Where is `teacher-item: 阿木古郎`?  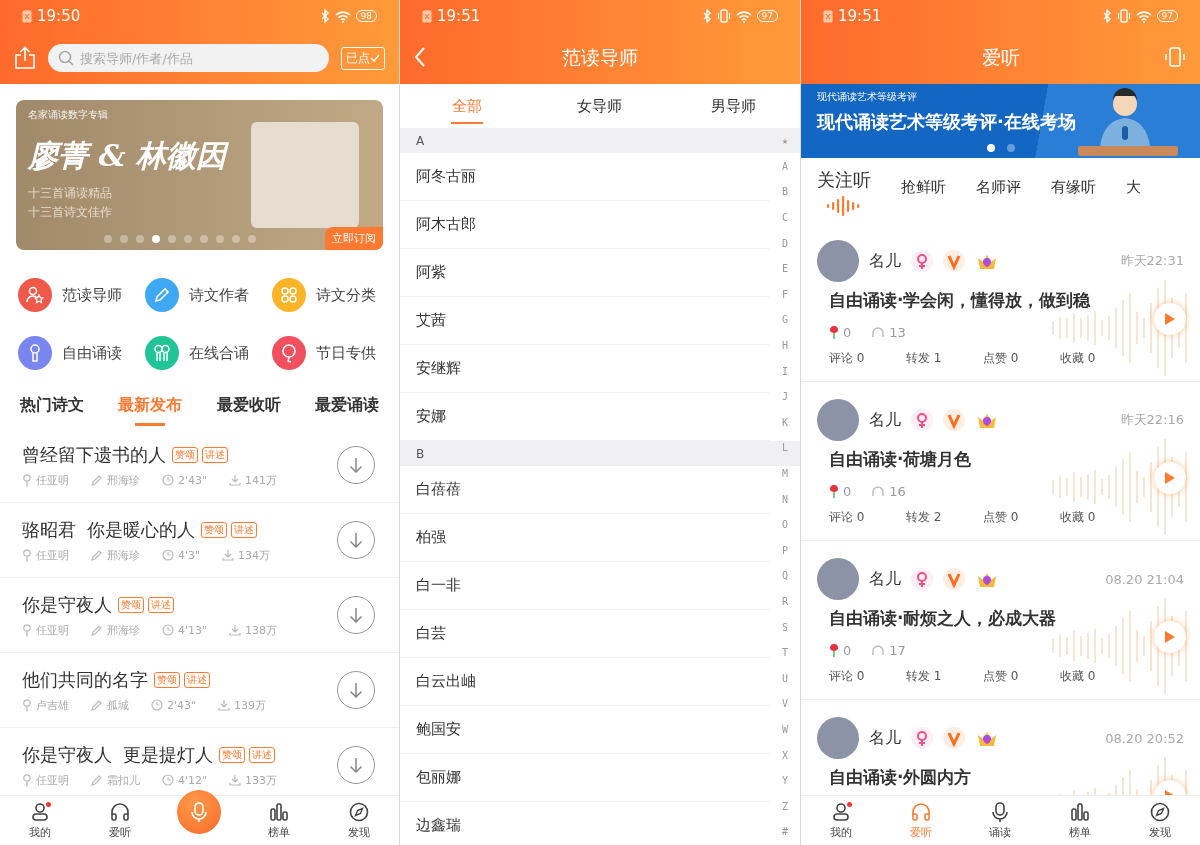 teacher-item: 阿木古郎 is located at coordinates (585, 225).